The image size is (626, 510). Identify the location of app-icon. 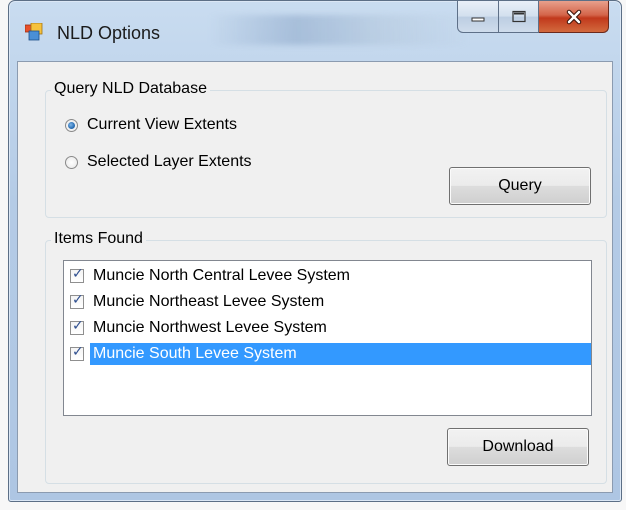
(34, 32).